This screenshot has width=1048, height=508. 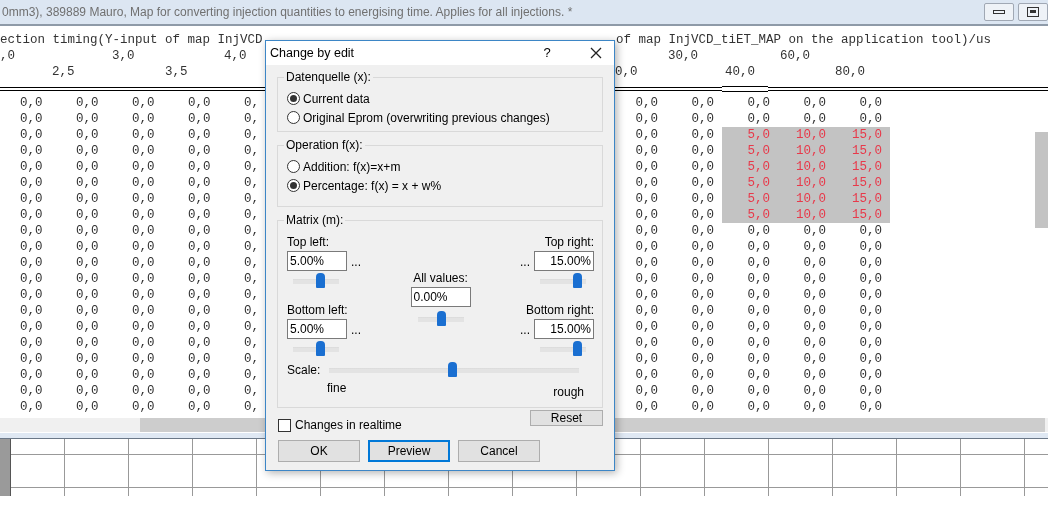 What do you see at coordinates (7, 56) in the screenshot?
I see `axis-label: ,0` at bounding box center [7, 56].